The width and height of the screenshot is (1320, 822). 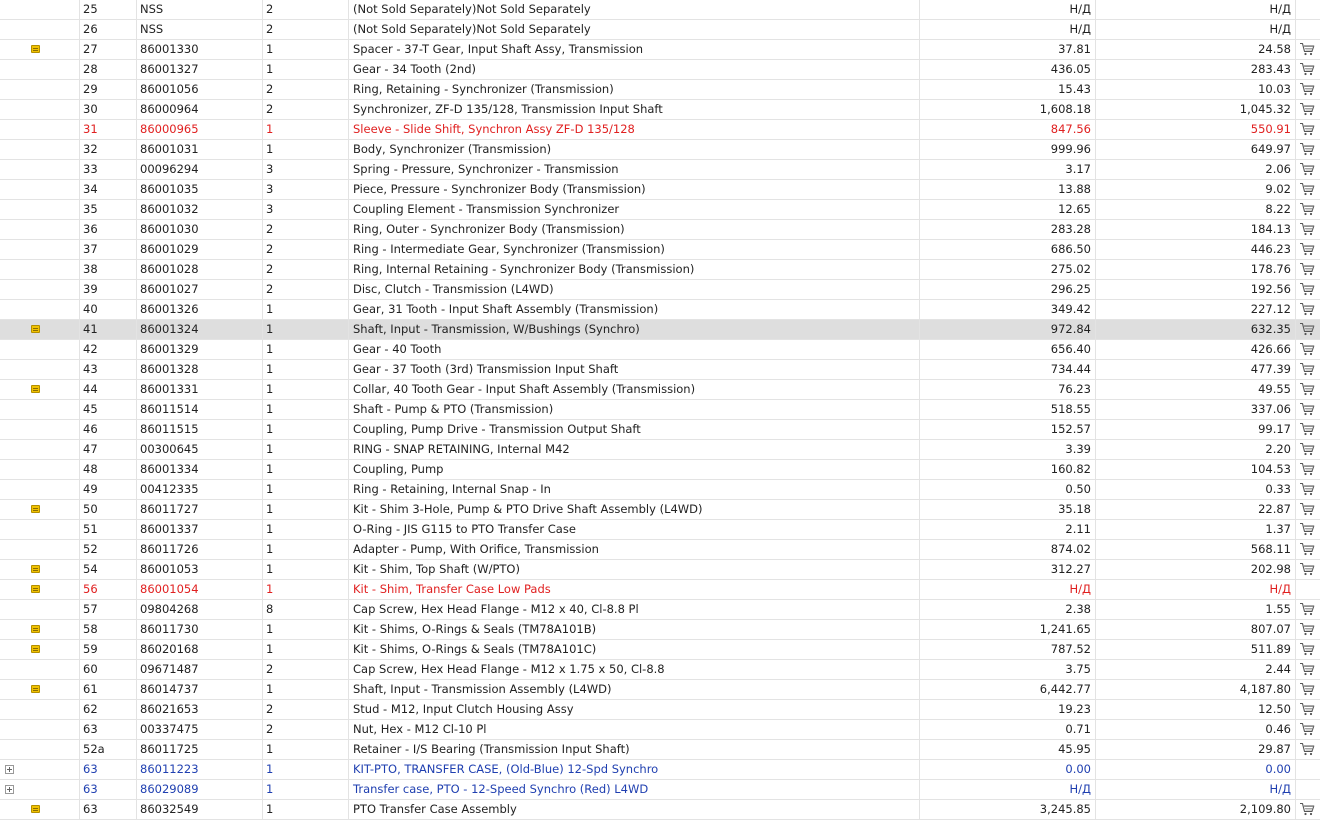 What do you see at coordinates (200, 169) in the screenshot?
I see `part-number: 00096294` at bounding box center [200, 169].